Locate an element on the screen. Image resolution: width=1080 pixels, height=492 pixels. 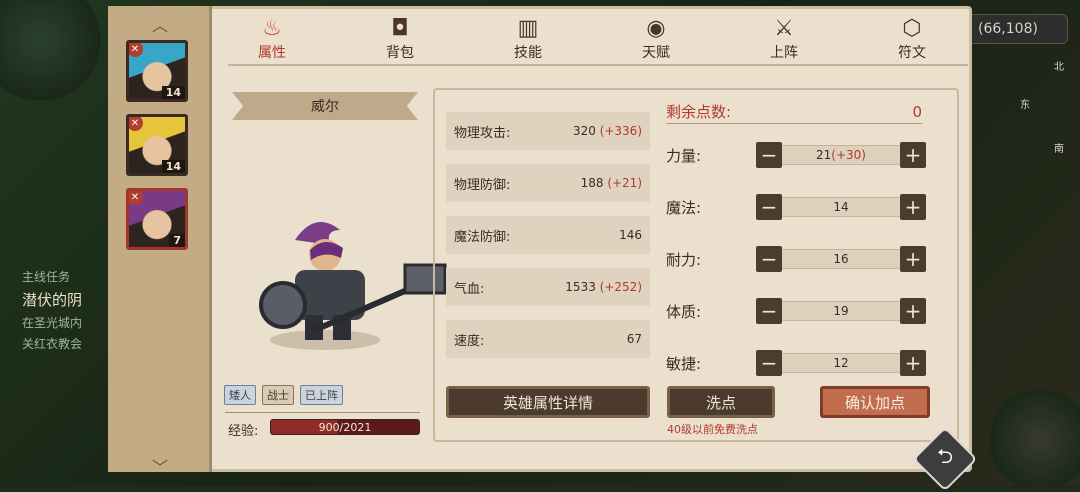
remaining-points-label: 剩余点数: is located at coordinates (699, 112).